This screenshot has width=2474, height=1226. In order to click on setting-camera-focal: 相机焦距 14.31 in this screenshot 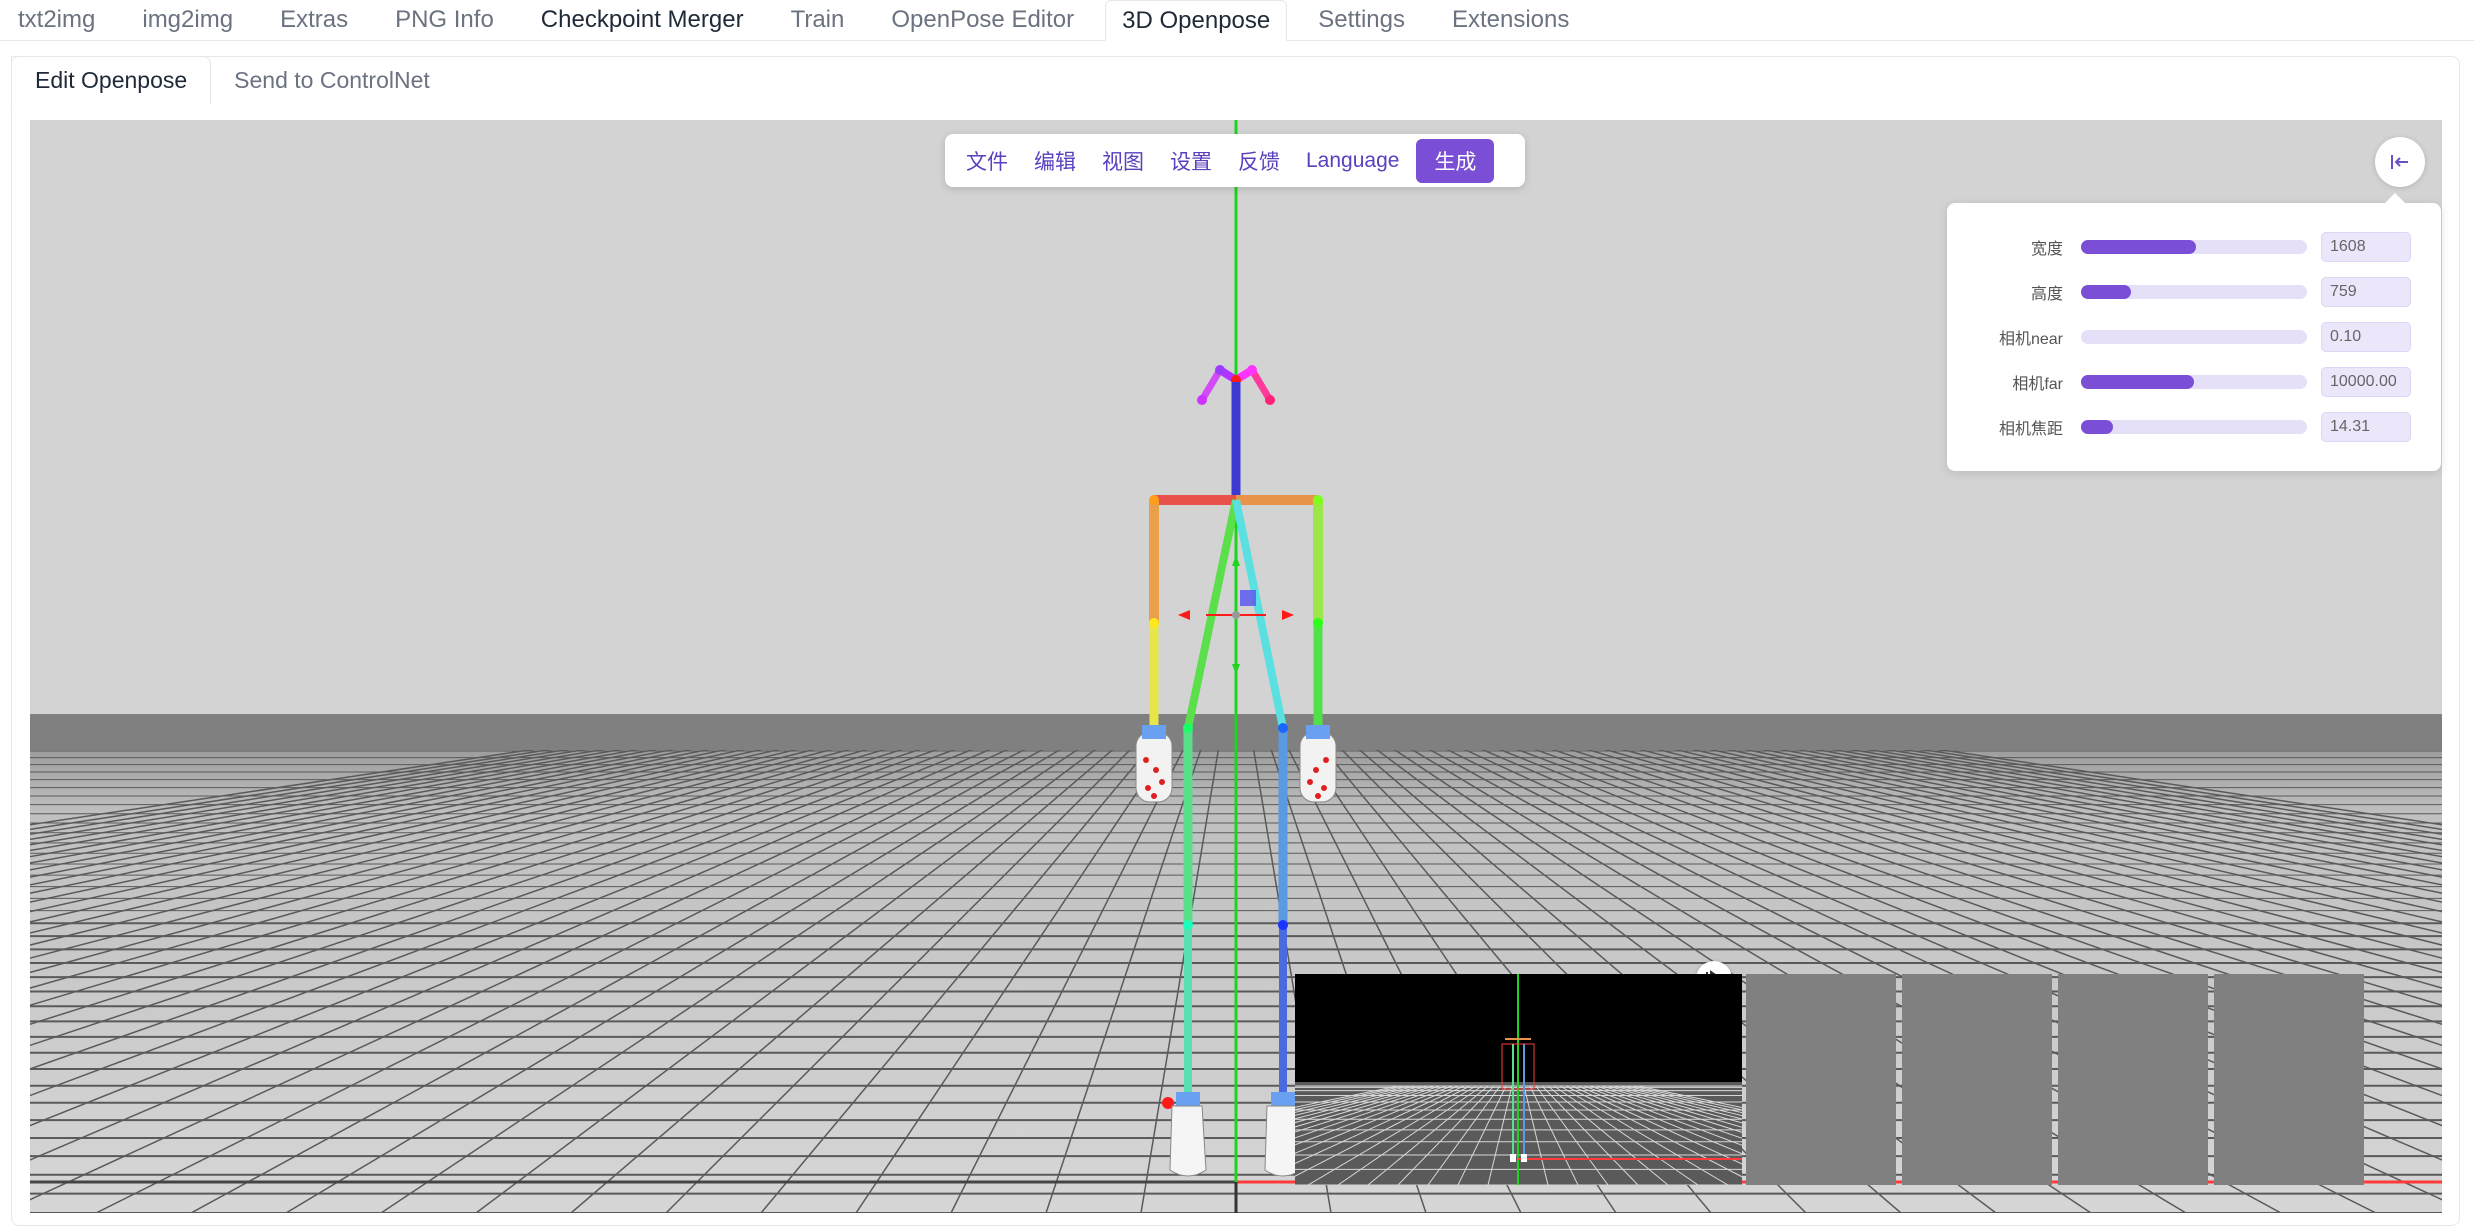, I will do `click(2194, 426)`.